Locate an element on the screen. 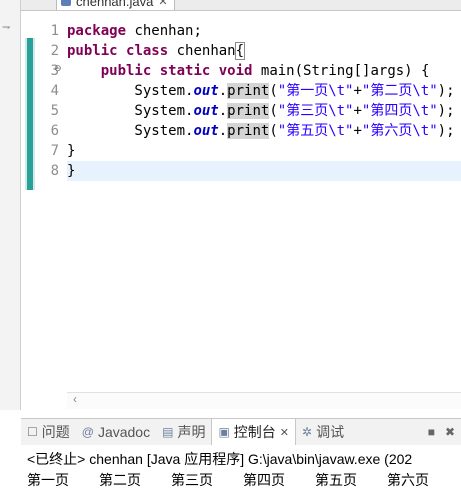 Image resolution: width=461 pixels, height=493 pixels. scroll-left-icon: ‹ is located at coordinates (75, 399).